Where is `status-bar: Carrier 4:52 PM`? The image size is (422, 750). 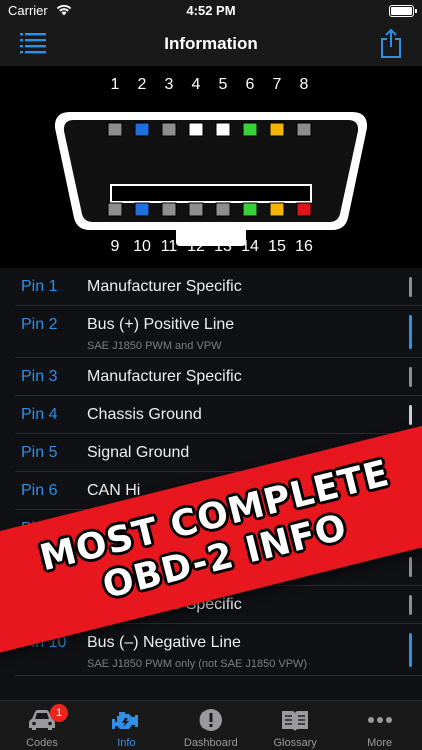
status-bar: Carrier 4:52 PM is located at coordinates (211, 11).